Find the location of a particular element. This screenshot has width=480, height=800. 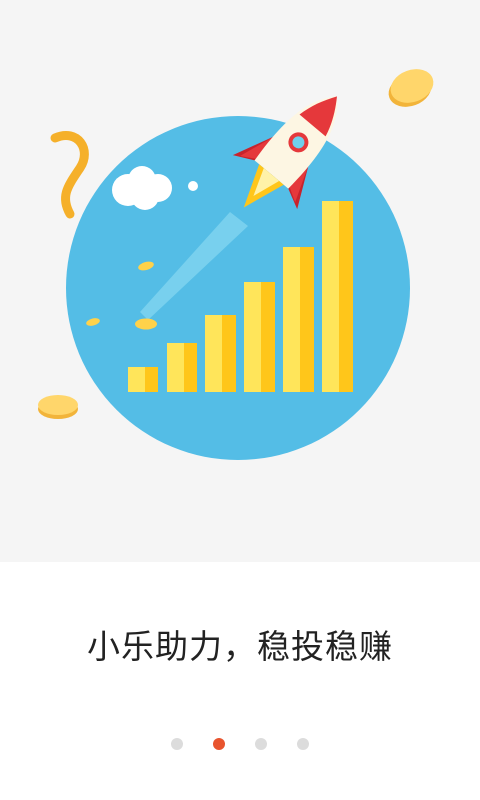

ribbon-decoration is located at coordinates (69, 175).